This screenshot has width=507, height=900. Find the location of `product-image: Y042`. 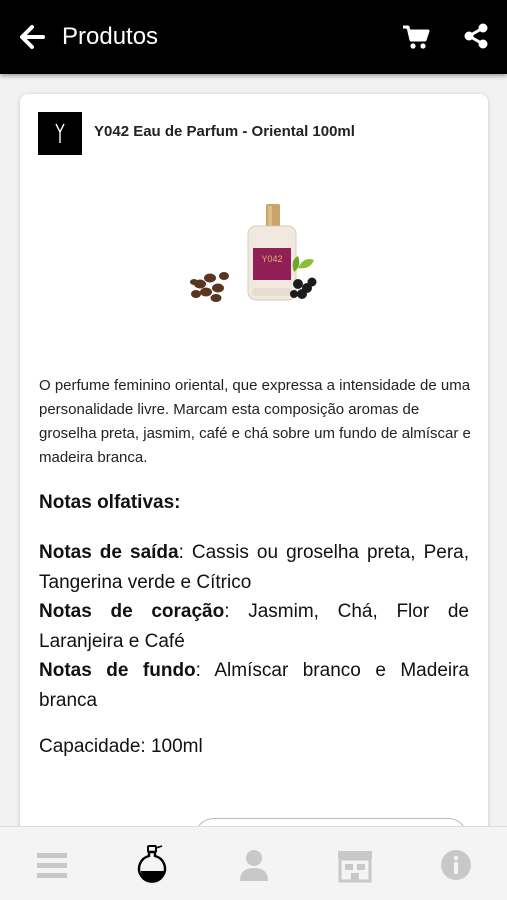

product-image: Y042 is located at coordinates (253, 253).